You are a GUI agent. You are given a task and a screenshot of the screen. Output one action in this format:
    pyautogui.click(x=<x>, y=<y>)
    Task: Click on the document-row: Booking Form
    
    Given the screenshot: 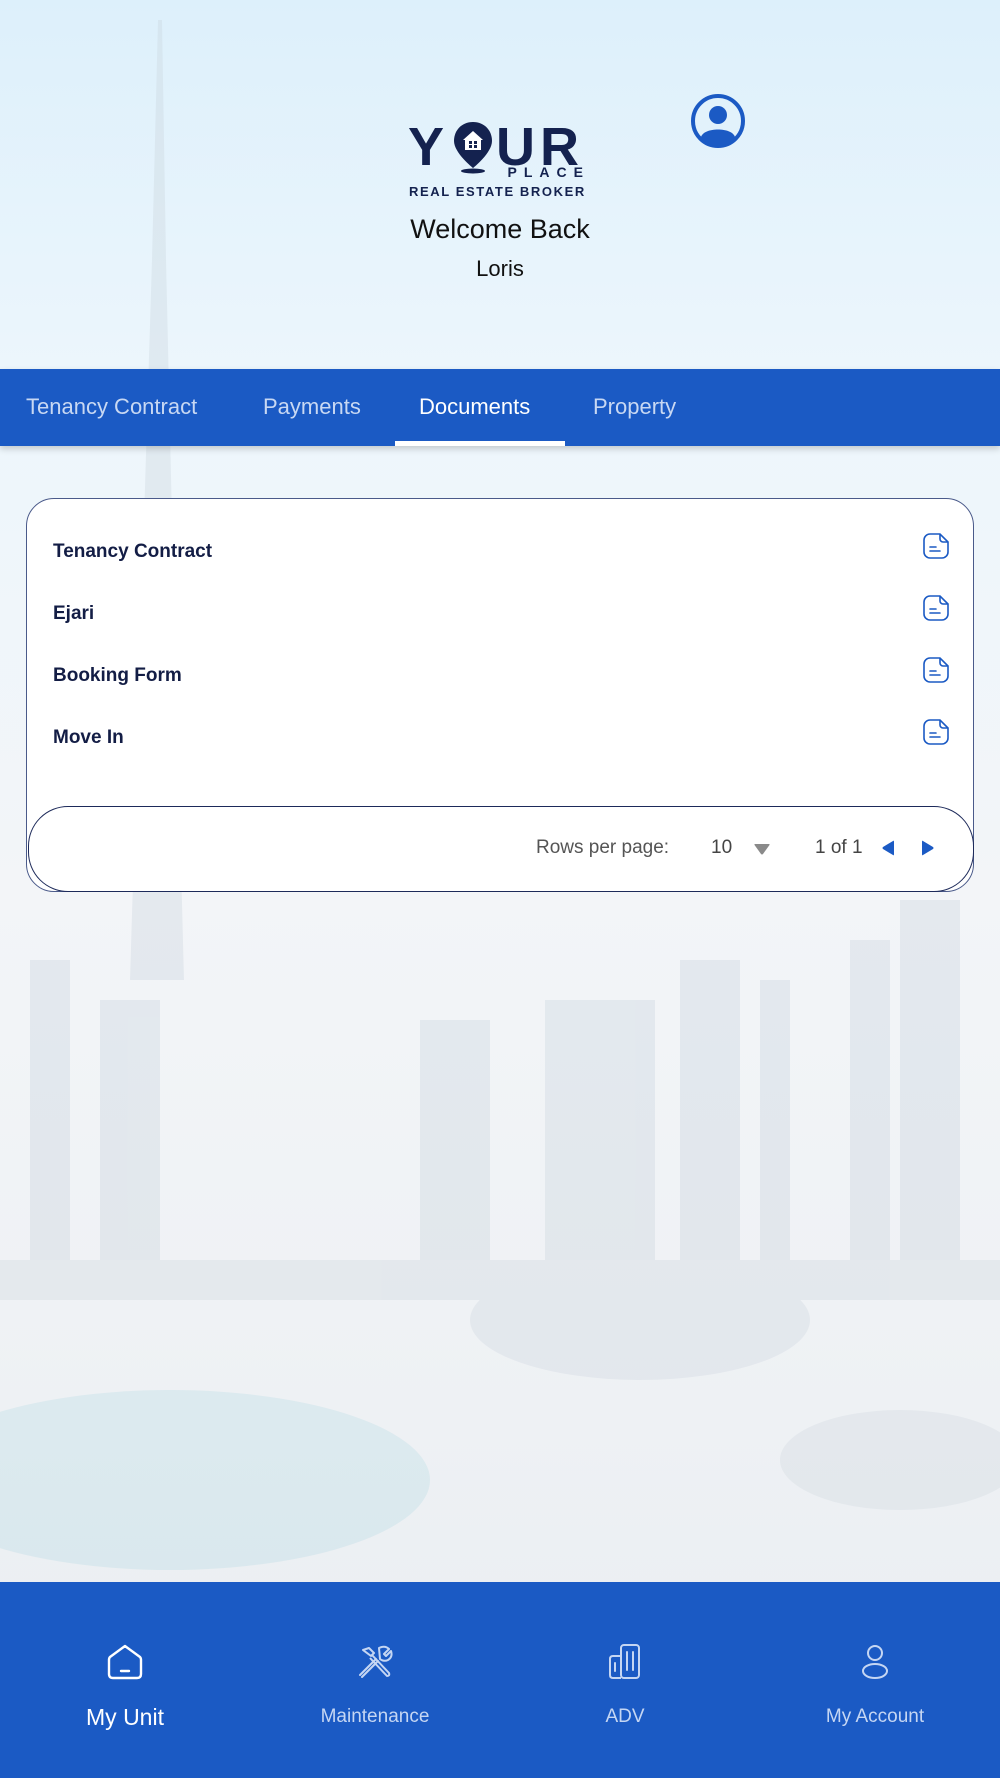 What is the action you would take?
    pyautogui.click(x=488, y=677)
    